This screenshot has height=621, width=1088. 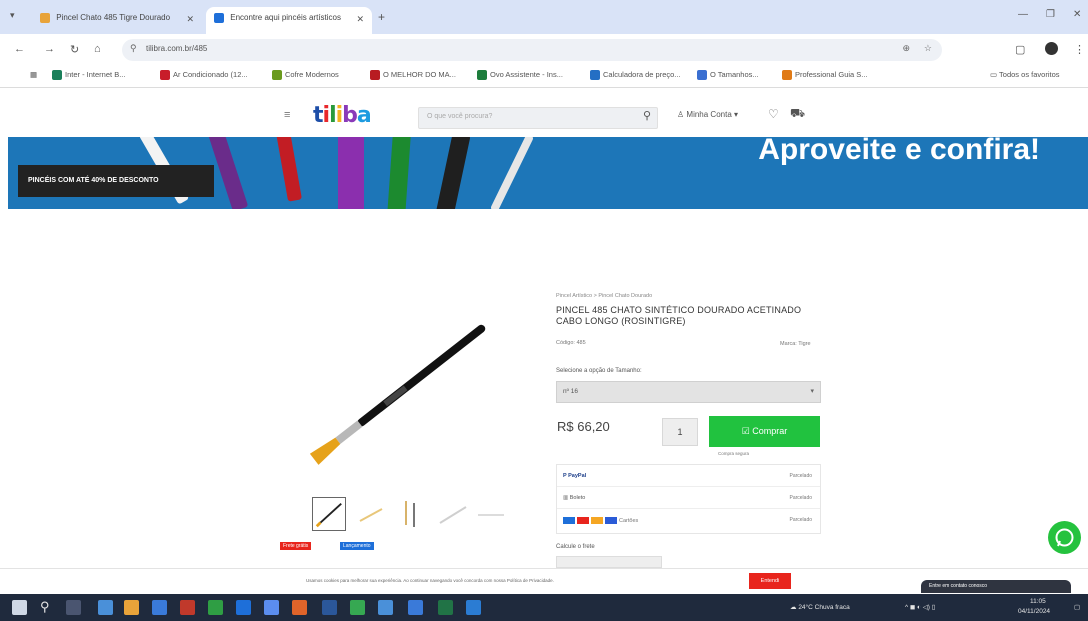 I want to click on url-input: ⚲ tilibra.com.br/485 ⊕ ☆, so click(x=532, y=50).